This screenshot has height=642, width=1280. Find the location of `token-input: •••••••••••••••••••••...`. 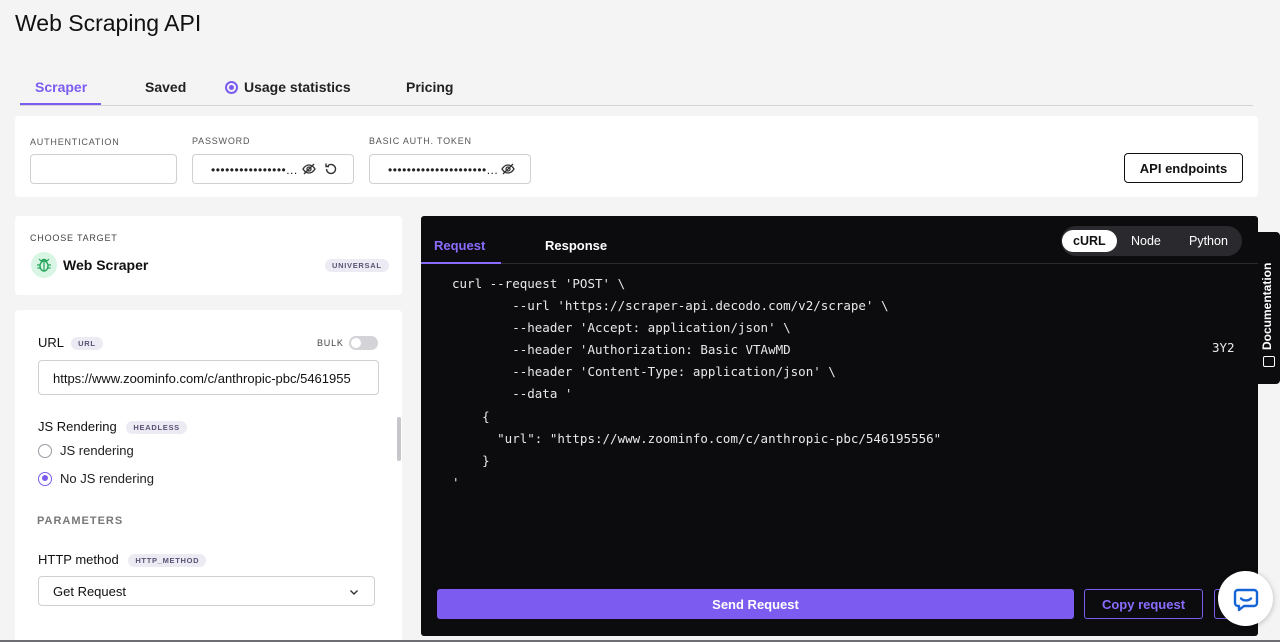

token-input: •••••••••••••••••••••... is located at coordinates (450, 169).